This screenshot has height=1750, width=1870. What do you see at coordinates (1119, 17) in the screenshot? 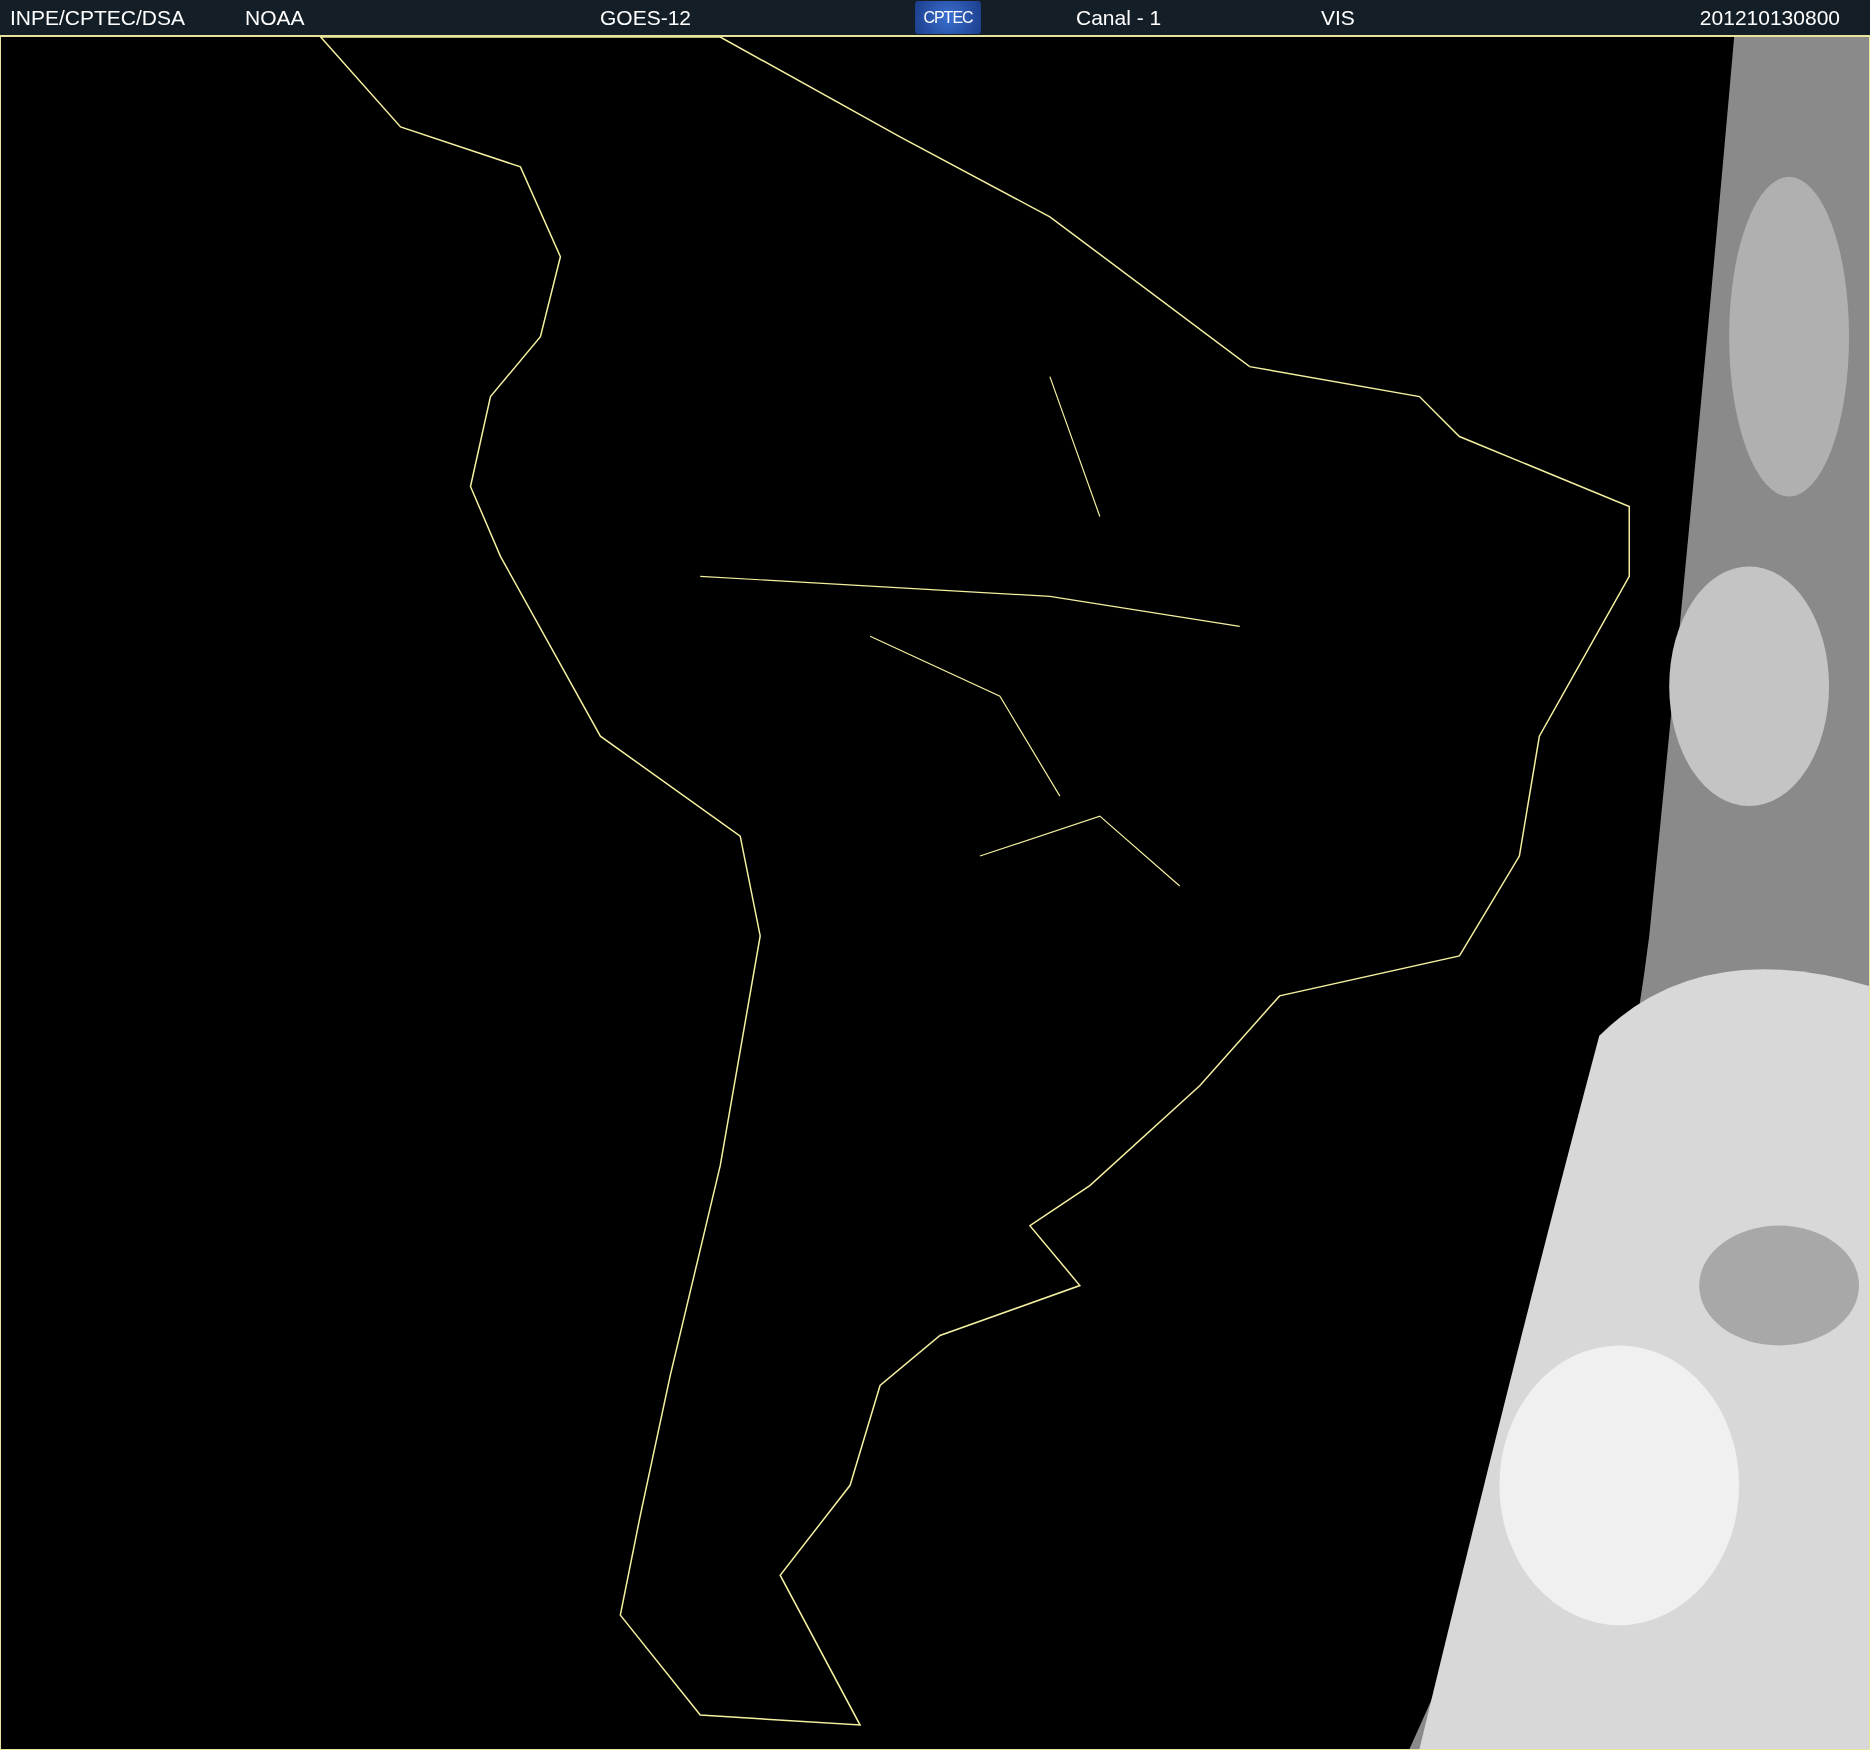
I see `channel-label: Canal - 1` at bounding box center [1119, 17].